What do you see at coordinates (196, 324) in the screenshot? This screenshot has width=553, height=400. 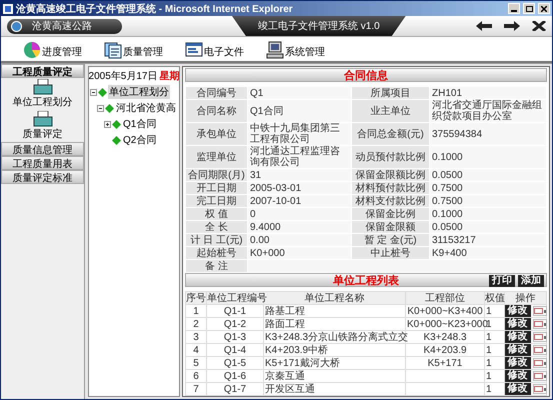 I see `table-cell: 2` at bounding box center [196, 324].